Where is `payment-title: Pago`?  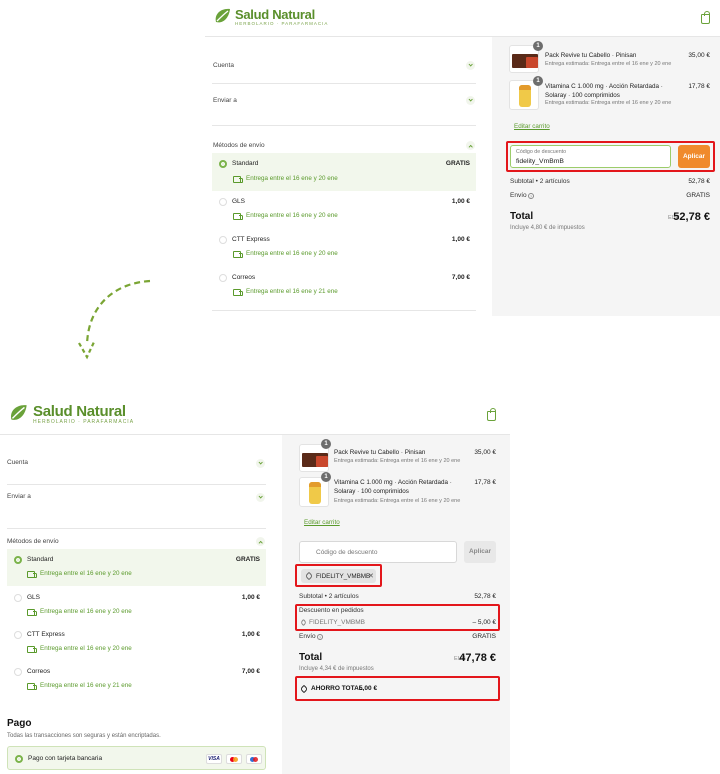 payment-title: Pago is located at coordinates (19, 723).